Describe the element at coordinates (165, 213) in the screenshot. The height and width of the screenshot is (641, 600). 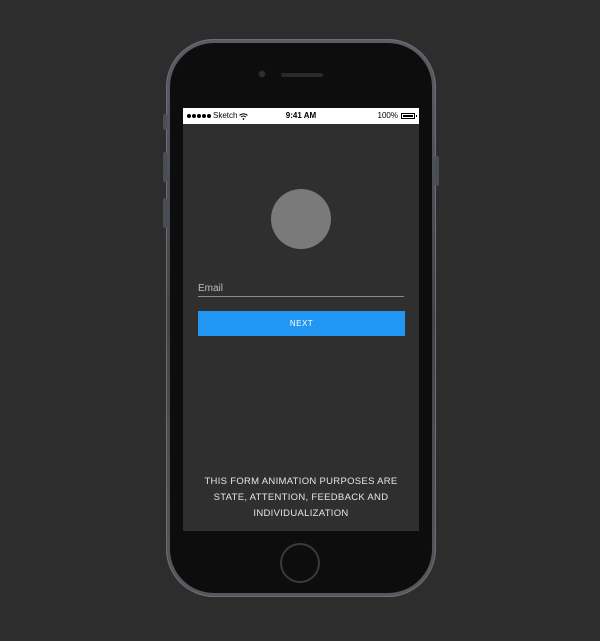
I see `volume-down-button` at that location.